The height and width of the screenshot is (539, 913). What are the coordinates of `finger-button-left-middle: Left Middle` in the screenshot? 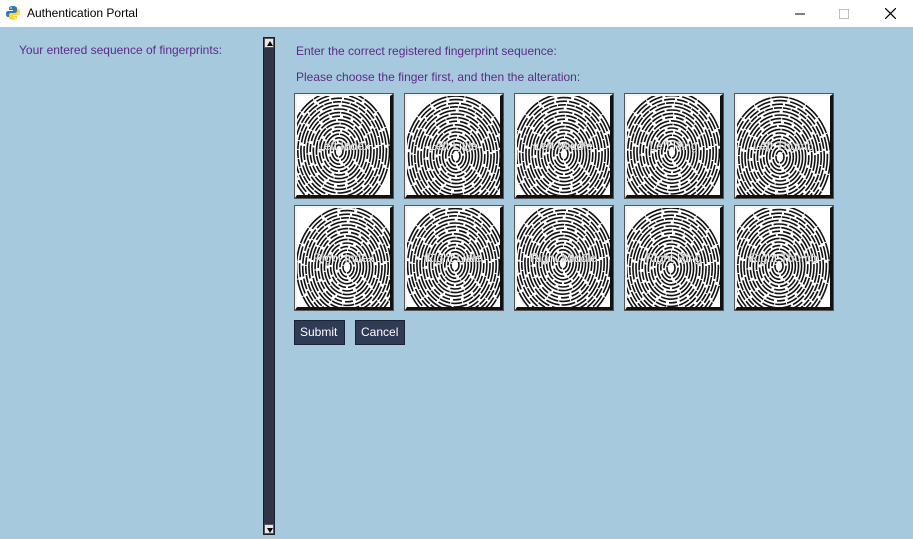 It's located at (564, 146).